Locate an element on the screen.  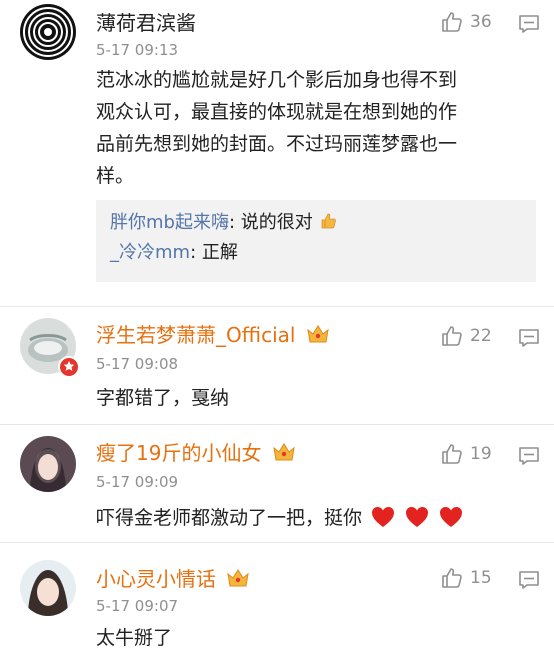
reply-box: 胖你mb起来嗨: 说的很对 _冷冷mm: 正解 is located at coordinates (316, 241).